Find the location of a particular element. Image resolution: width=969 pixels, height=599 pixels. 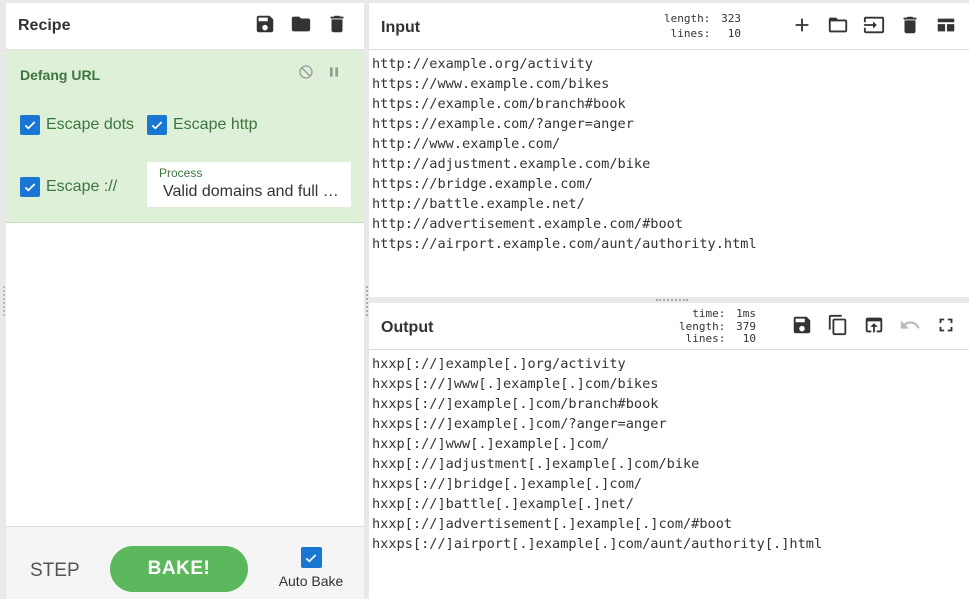

input-header: Input length: 323 lines: 10 is located at coordinates (669, 26).